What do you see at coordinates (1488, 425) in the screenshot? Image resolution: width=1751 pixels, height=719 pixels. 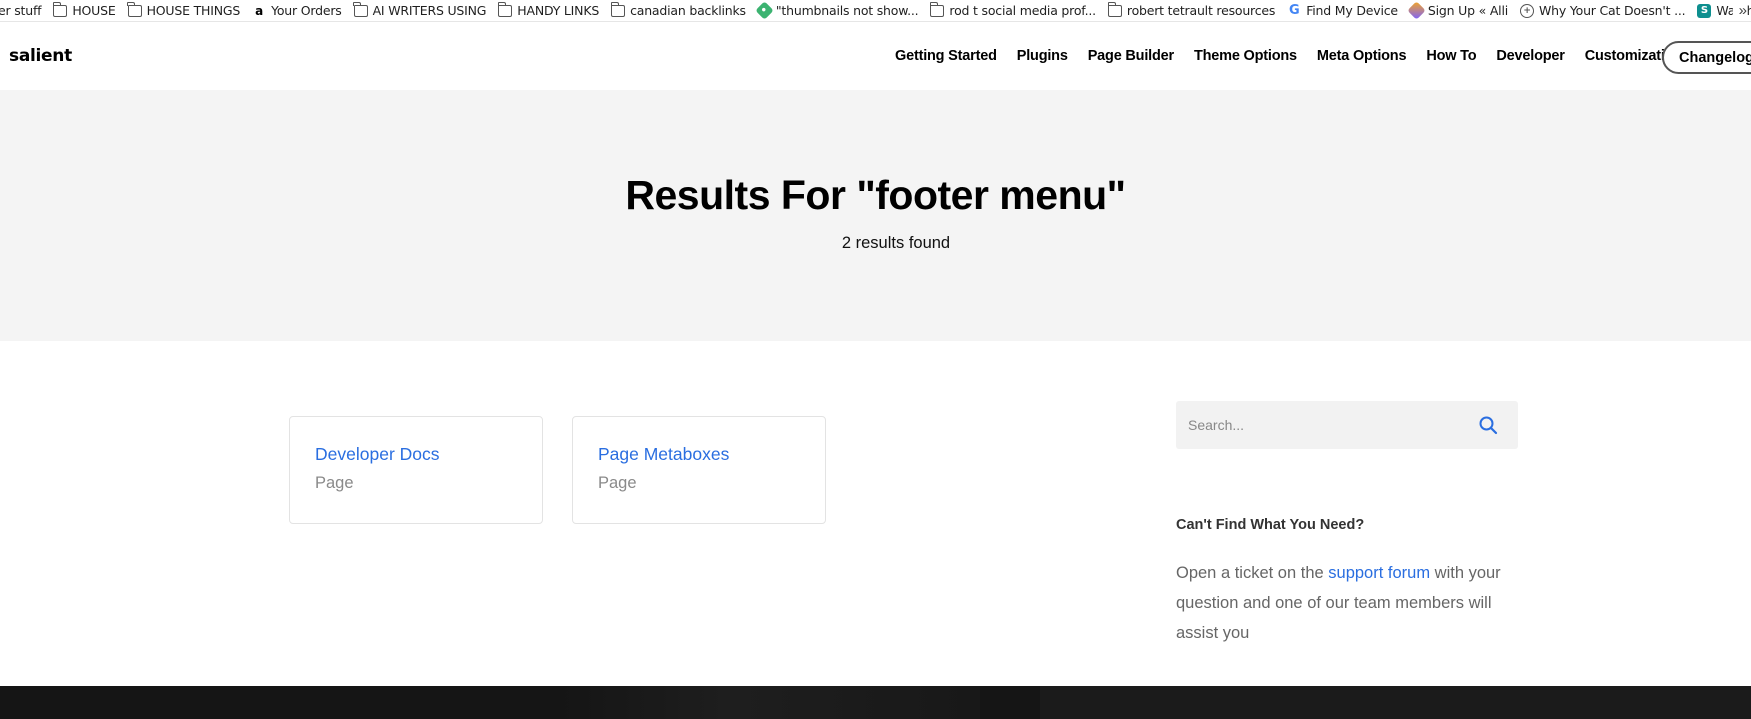 I see `search-icon` at bounding box center [1488, 425].